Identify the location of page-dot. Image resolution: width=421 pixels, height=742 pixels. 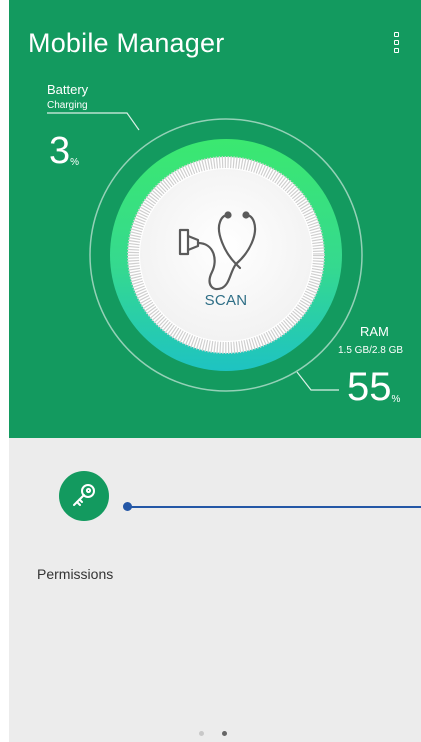
(201, 733).